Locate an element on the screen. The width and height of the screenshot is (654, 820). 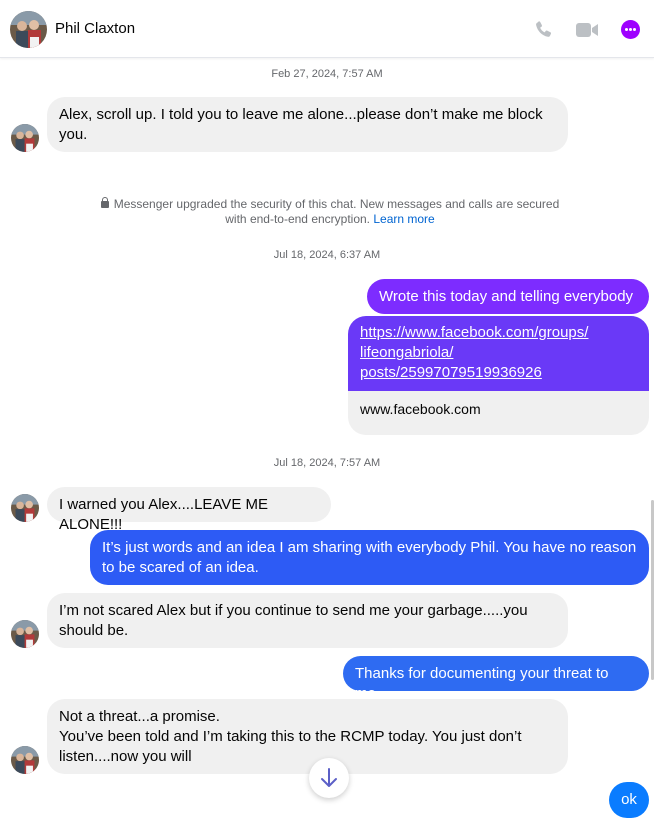
arrow-down-icon is located at coordinates (329, 777).